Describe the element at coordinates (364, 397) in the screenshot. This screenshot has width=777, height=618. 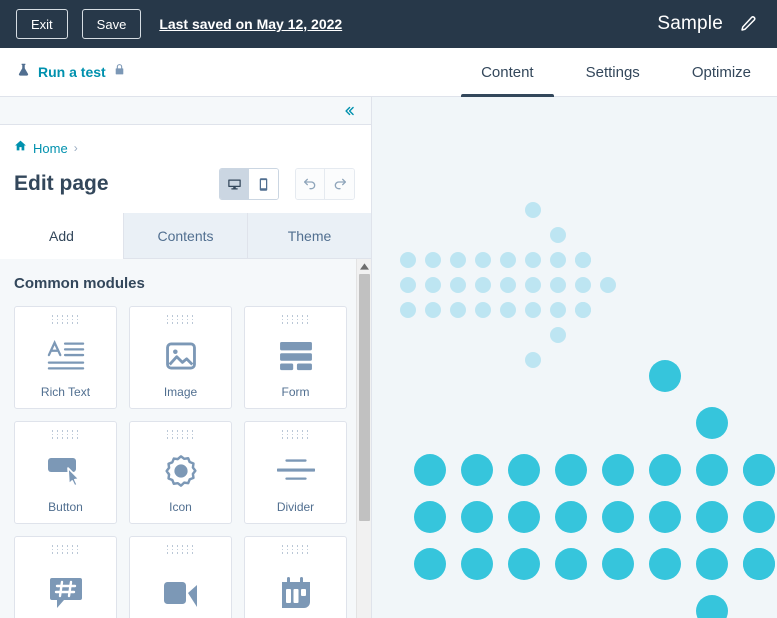
I see `scrollbar-thumb` at that location.